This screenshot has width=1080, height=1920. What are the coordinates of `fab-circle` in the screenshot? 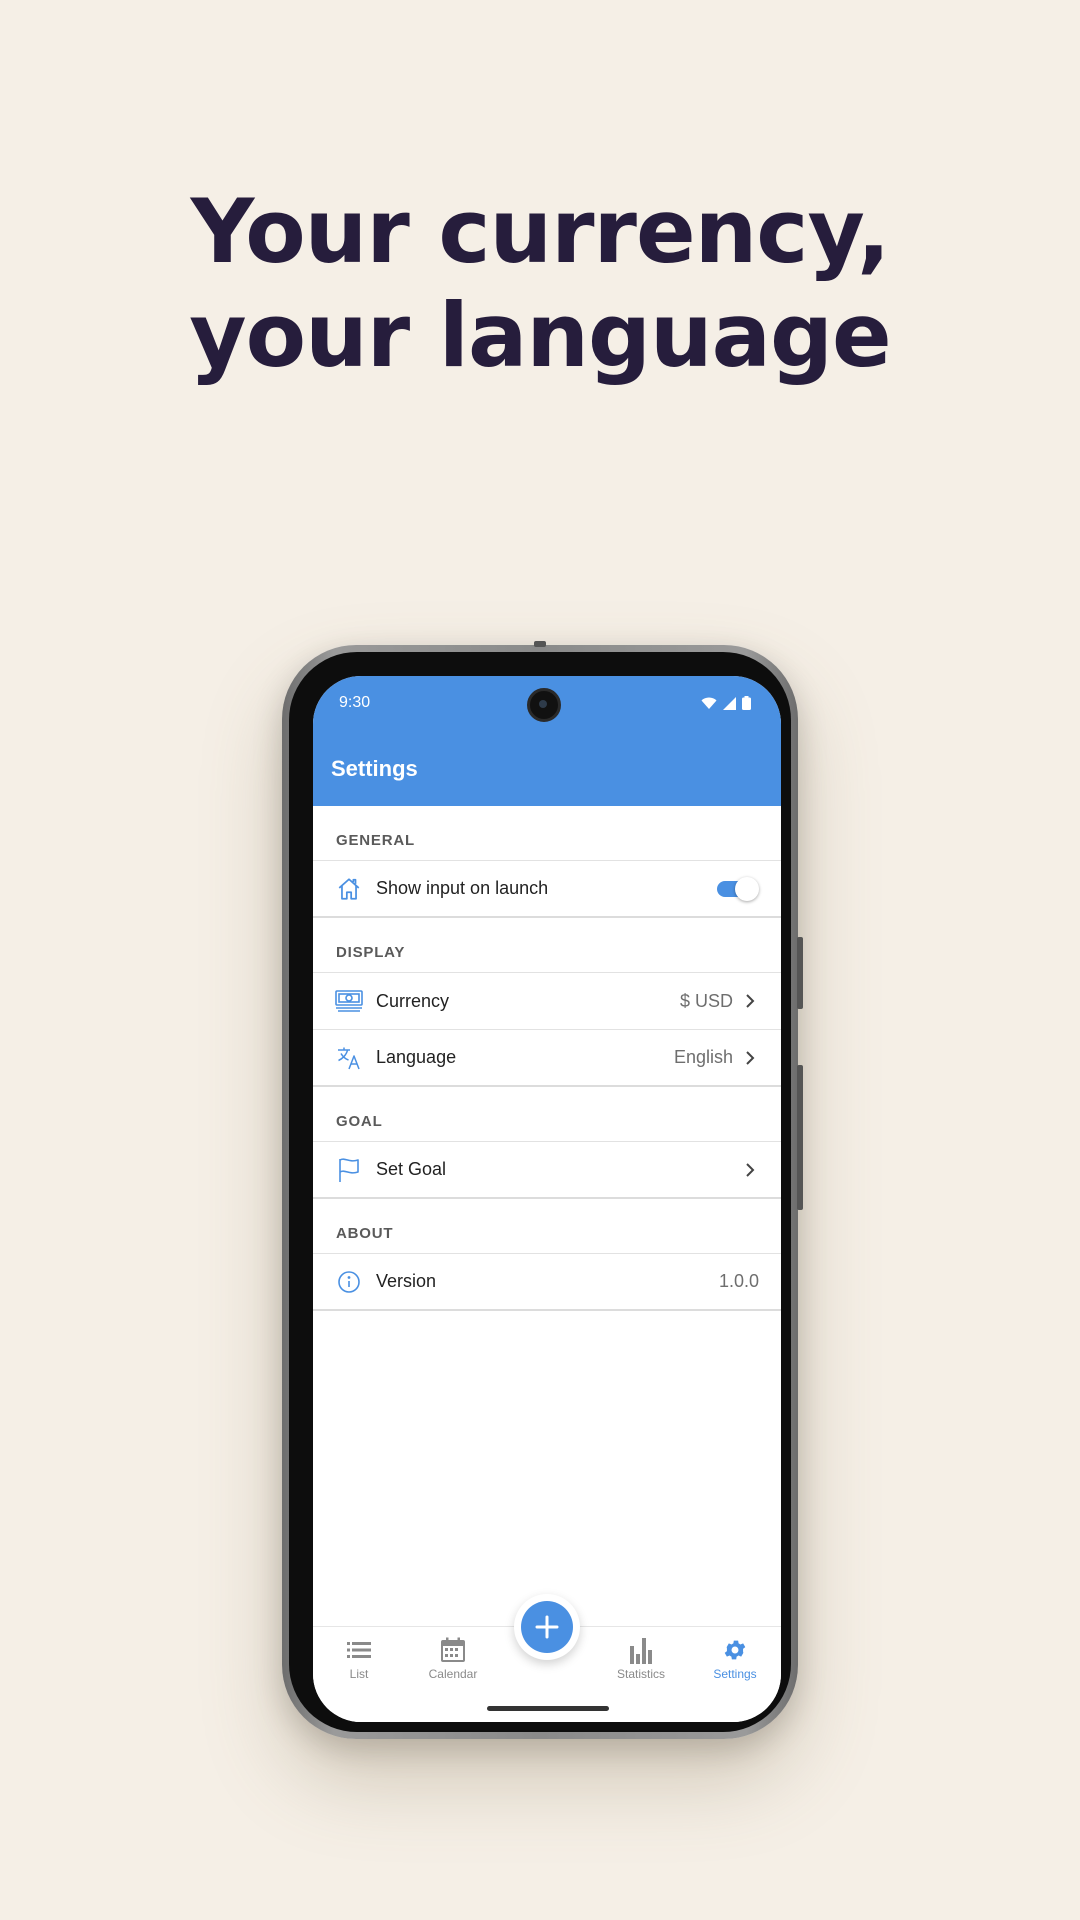 It's located at (547, 1627).